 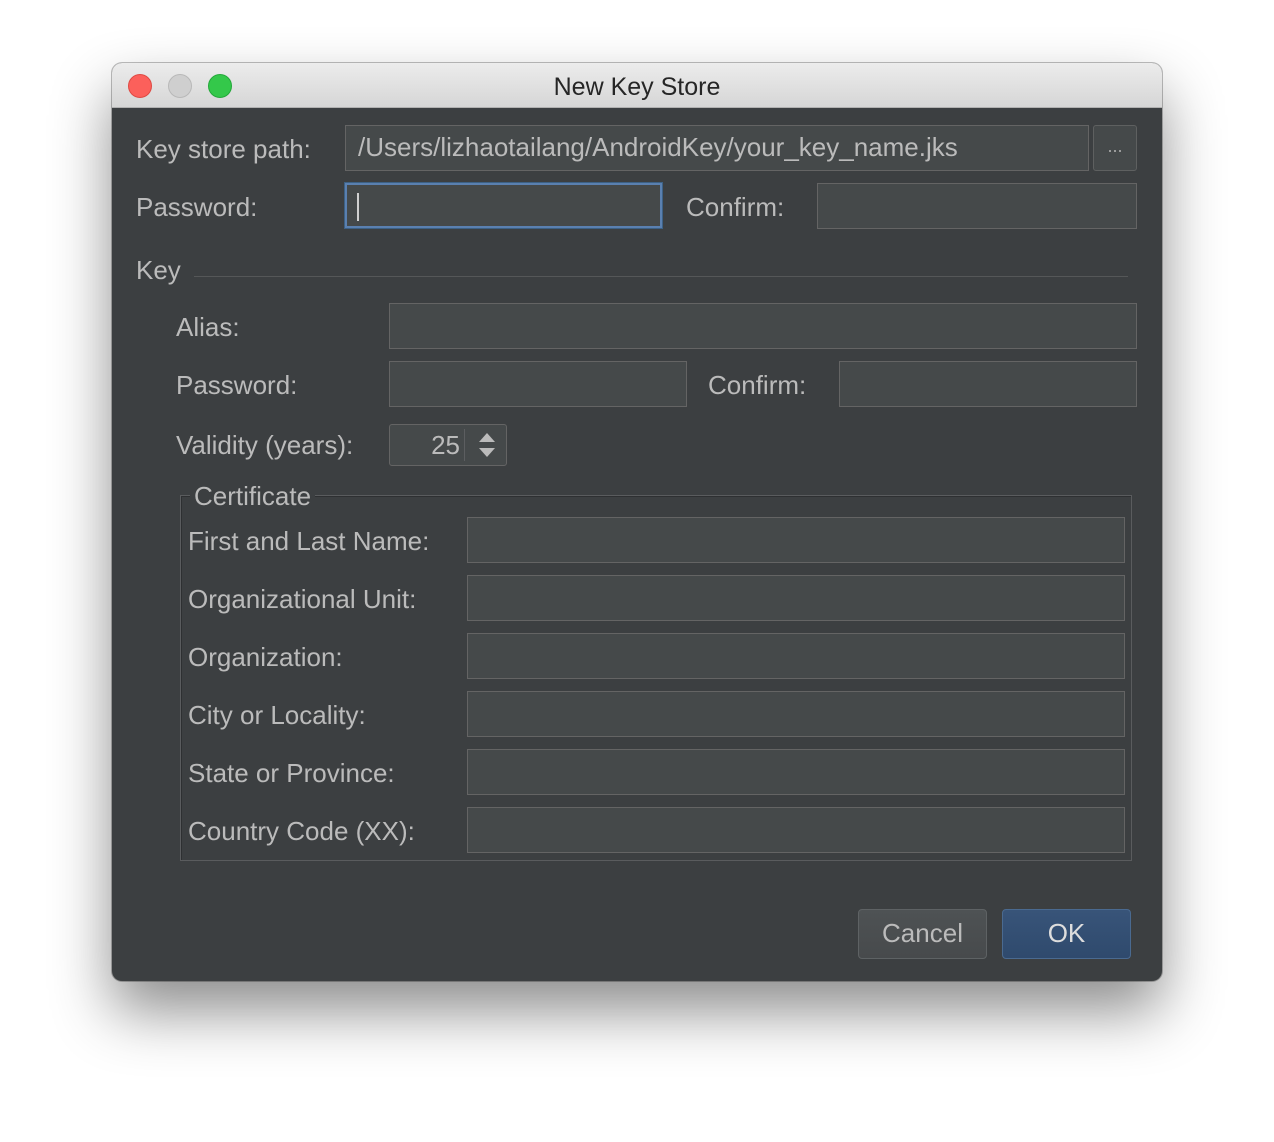 What do you see at coordinates (301, 831) in the screenshot?
I see `country-code-label: Country Code (XX):` at bounding box center [301, 831].